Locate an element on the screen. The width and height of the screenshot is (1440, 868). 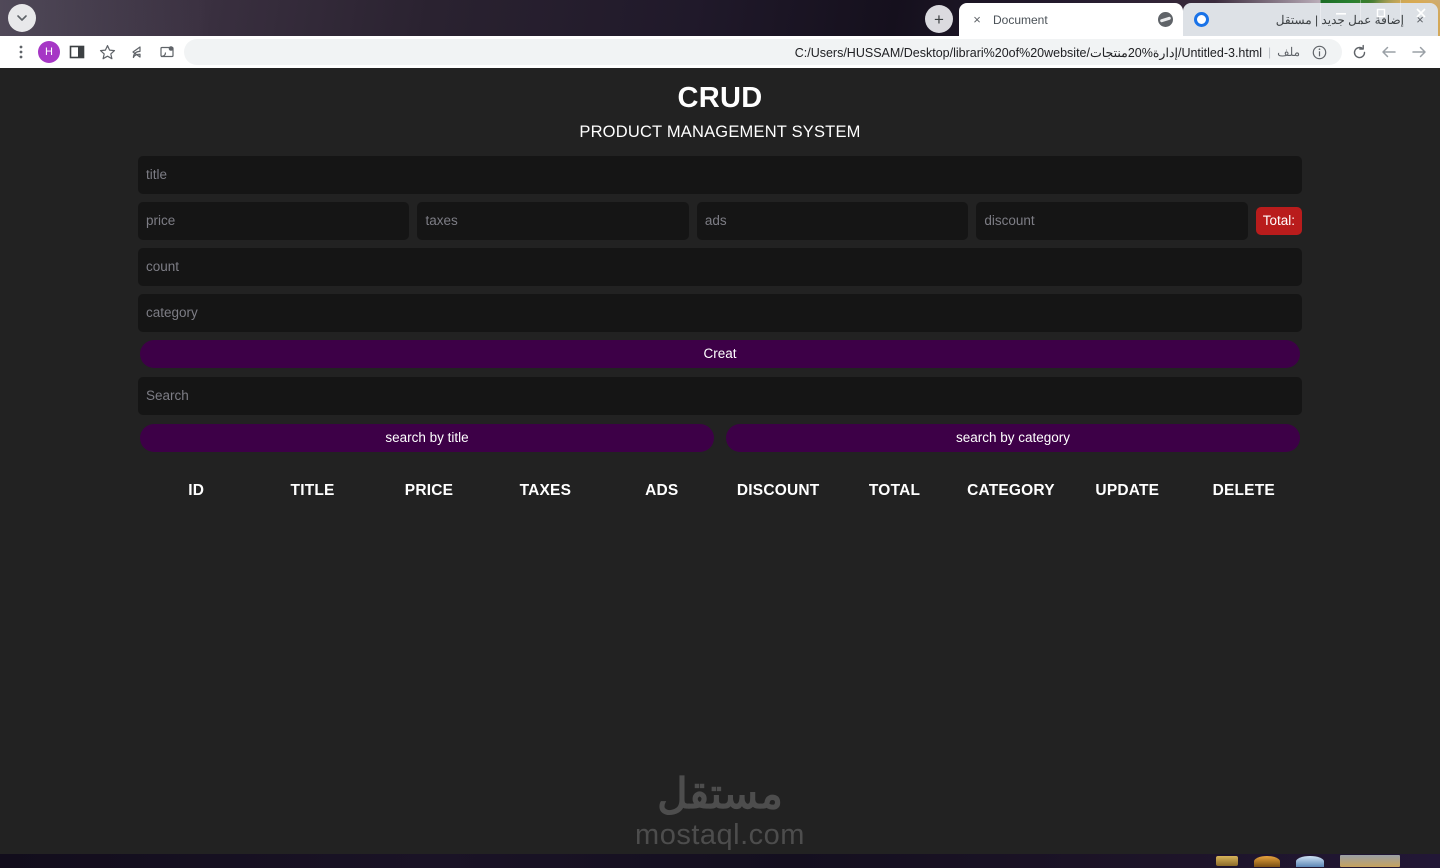
cast-icon is located at coordinates (167, 52).